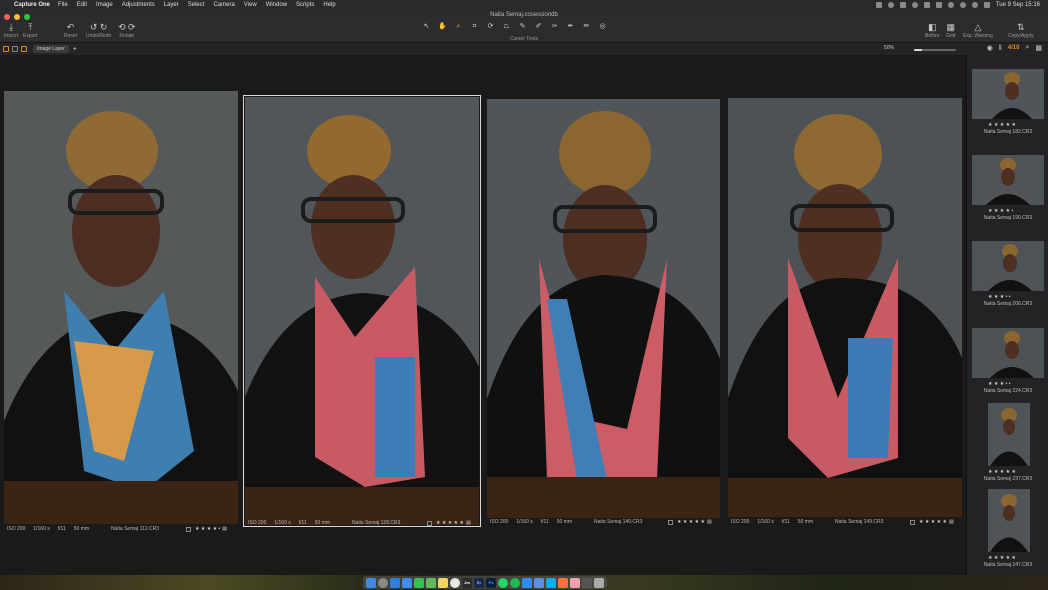 The height and width of the screenshot is (590, 1048). What do you see at coordinates (305, 5) in the screenshot?
I see `menu-scripts: Scripts` at bounding box center [305, 5].